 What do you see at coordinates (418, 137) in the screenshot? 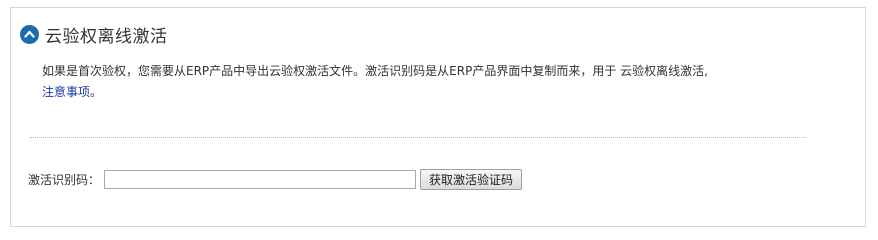
I see `dotted-divider` at bounding box center [418, 137].